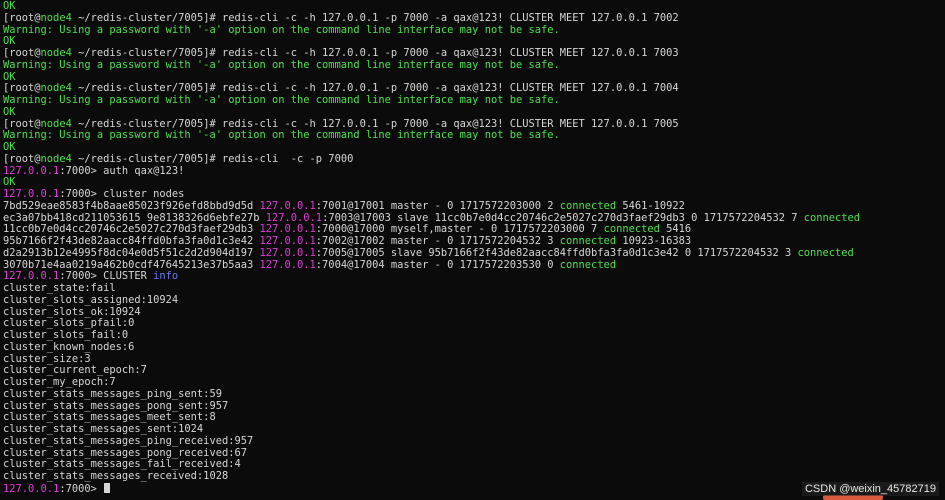 The image size is (945, 500). What do you see at coordinates (474, 370) in the screenshot?
I see `terminal-line: cluster_current_epoch:7` at bounding box center [474, 370].